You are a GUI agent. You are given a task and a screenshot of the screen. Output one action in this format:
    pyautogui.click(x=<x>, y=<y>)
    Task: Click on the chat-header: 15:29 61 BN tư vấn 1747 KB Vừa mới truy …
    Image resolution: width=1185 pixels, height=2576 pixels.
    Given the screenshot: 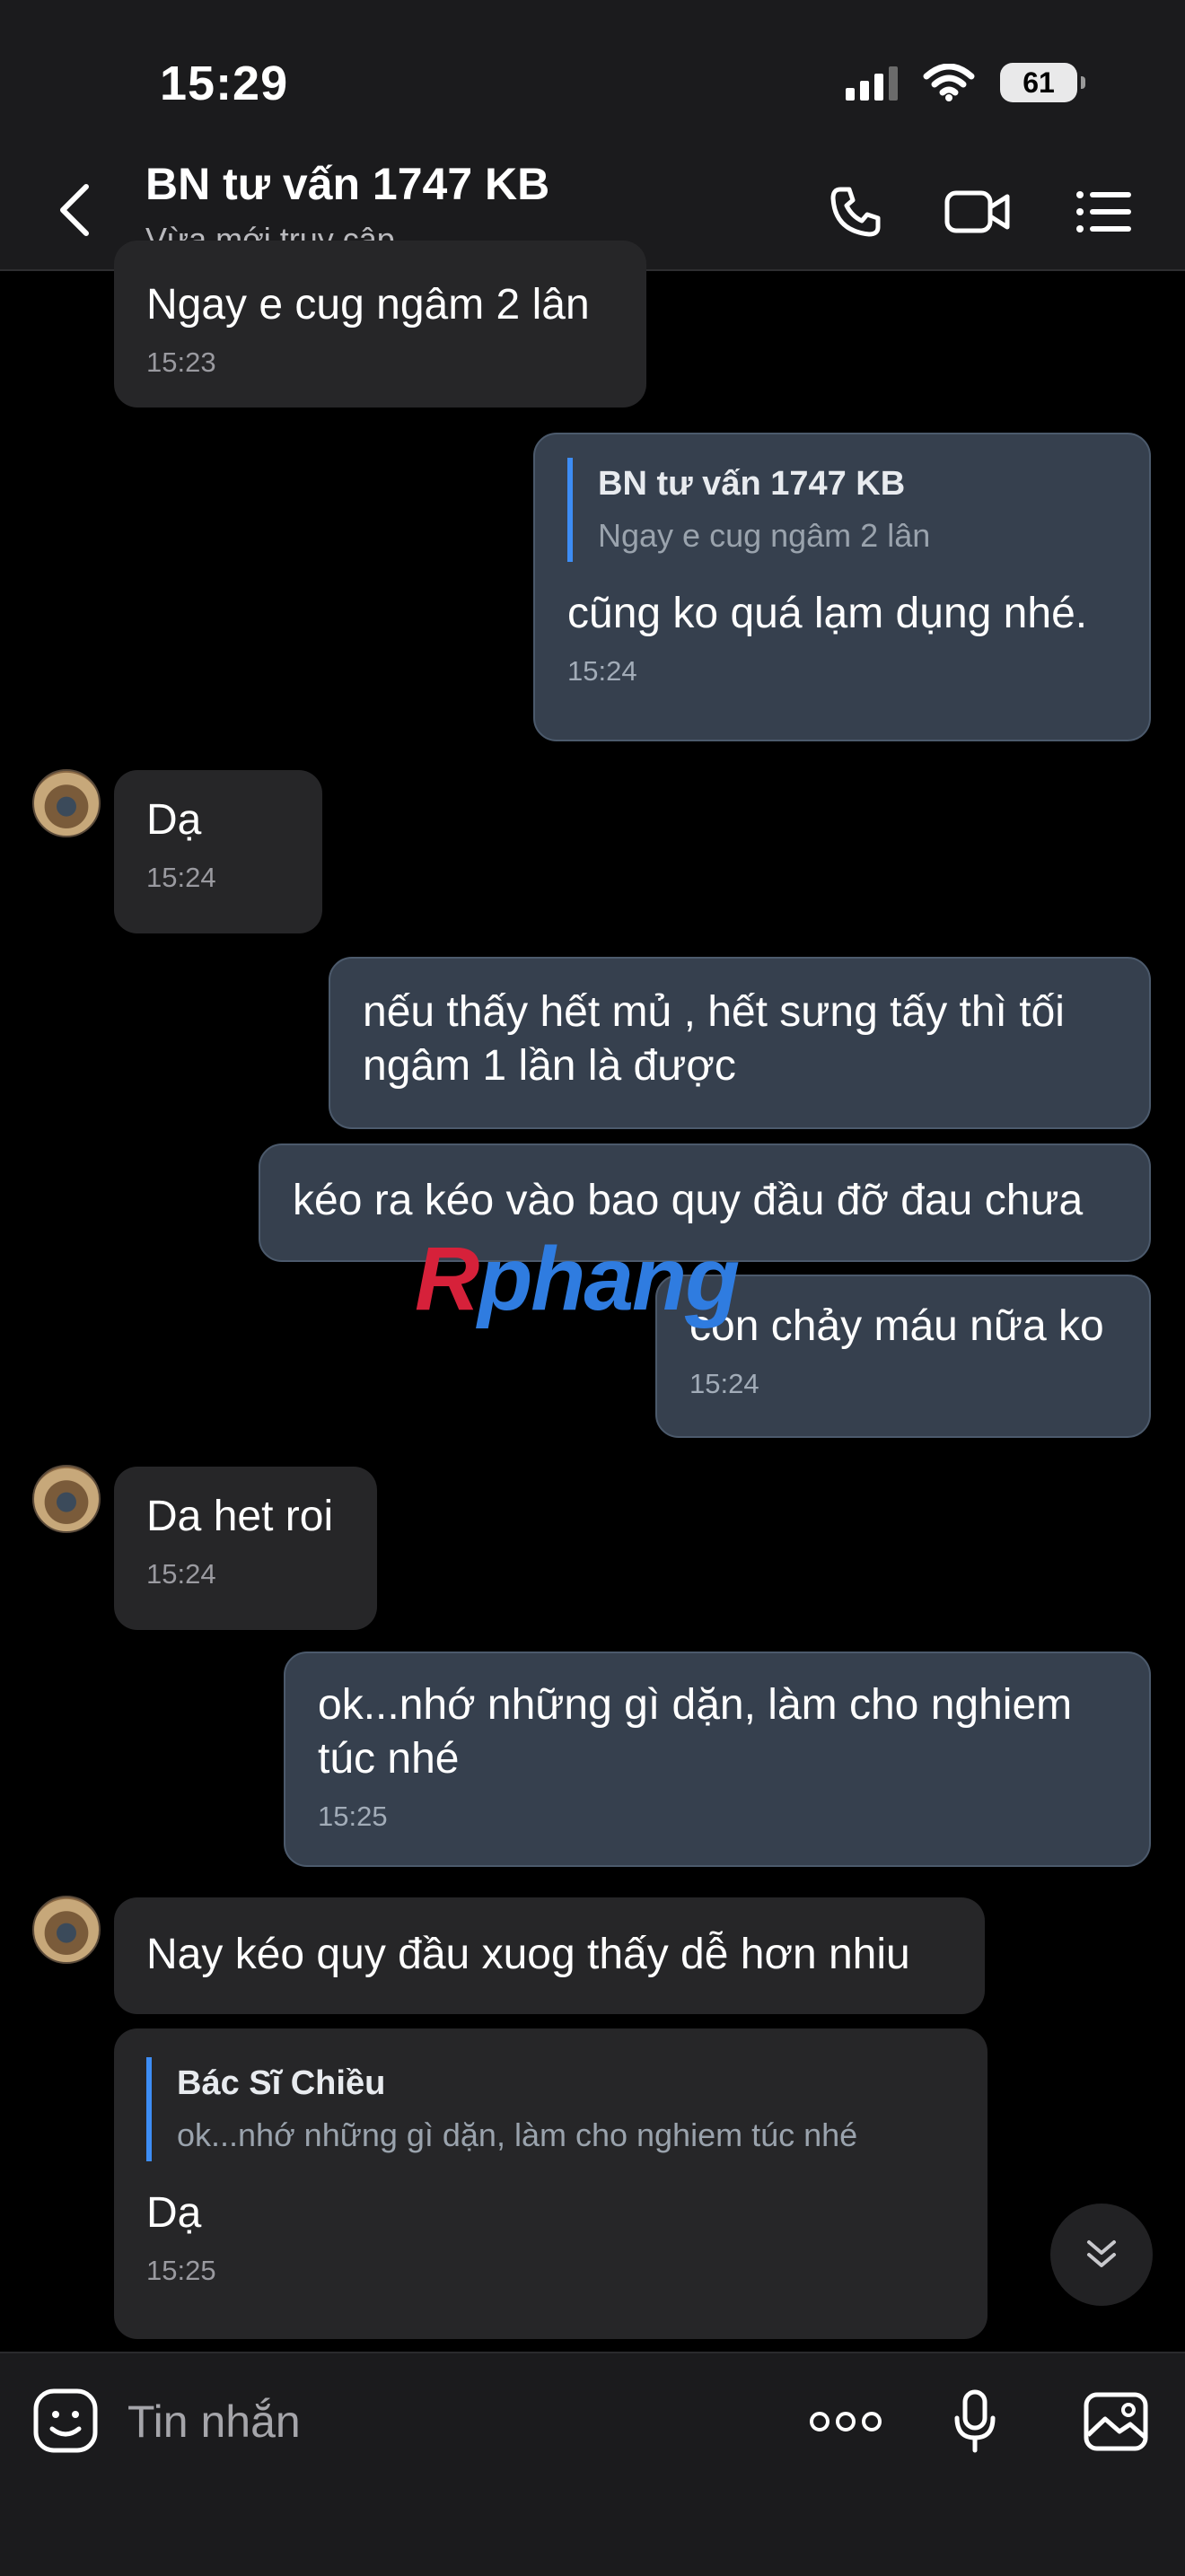 What is the action you would take?
    pyautogui.click(x=592, y=135)
    